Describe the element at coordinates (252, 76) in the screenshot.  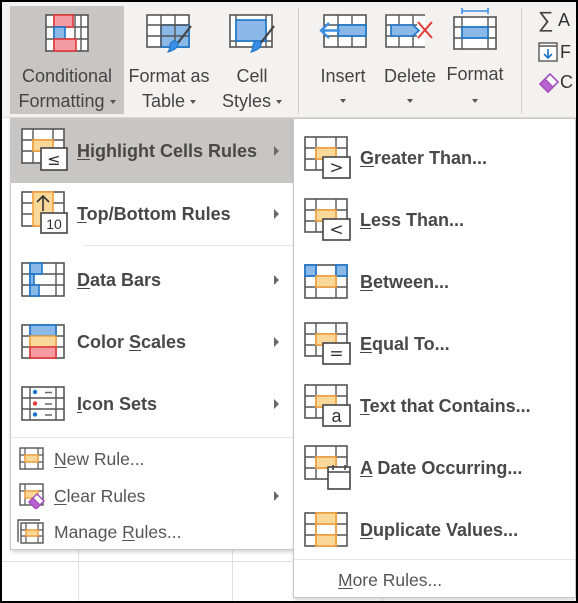
I see `cell-styles-label-line1: Cell` at that location.